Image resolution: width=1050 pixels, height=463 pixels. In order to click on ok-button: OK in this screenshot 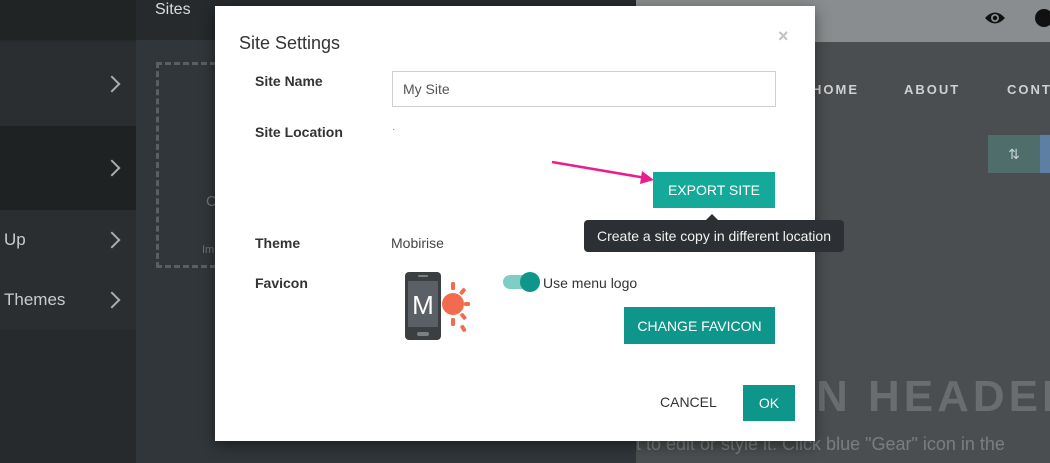, I will do `click(769, 403)`.